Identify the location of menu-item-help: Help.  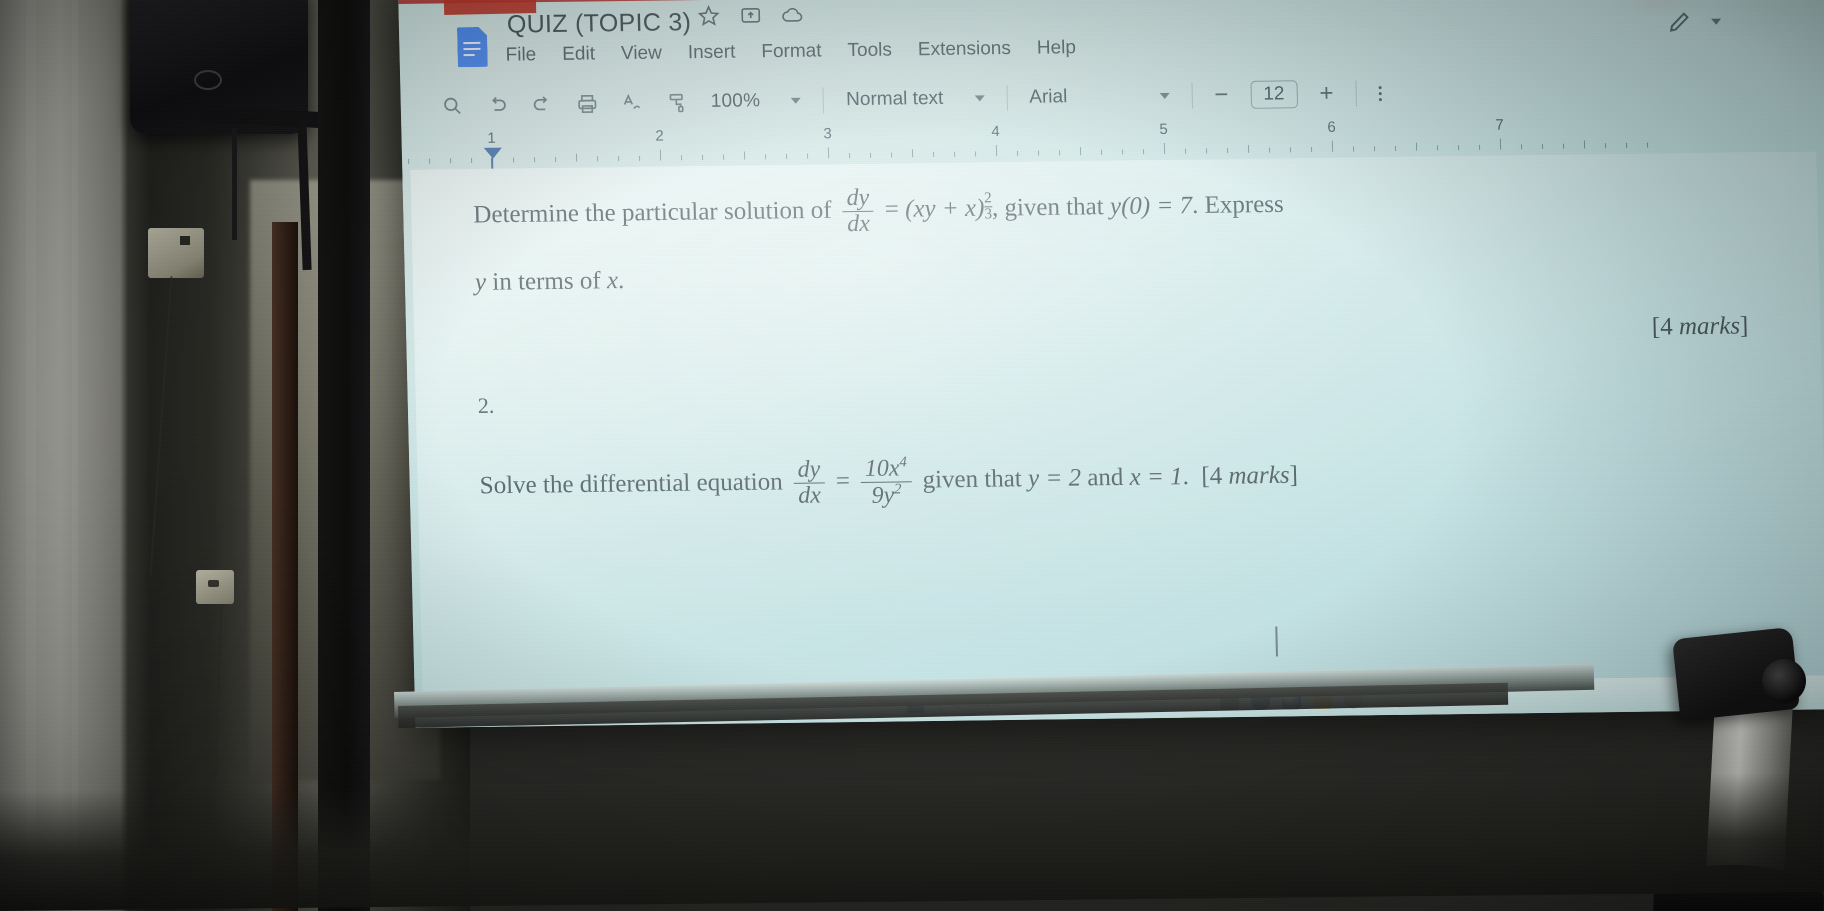
(1057, 48).